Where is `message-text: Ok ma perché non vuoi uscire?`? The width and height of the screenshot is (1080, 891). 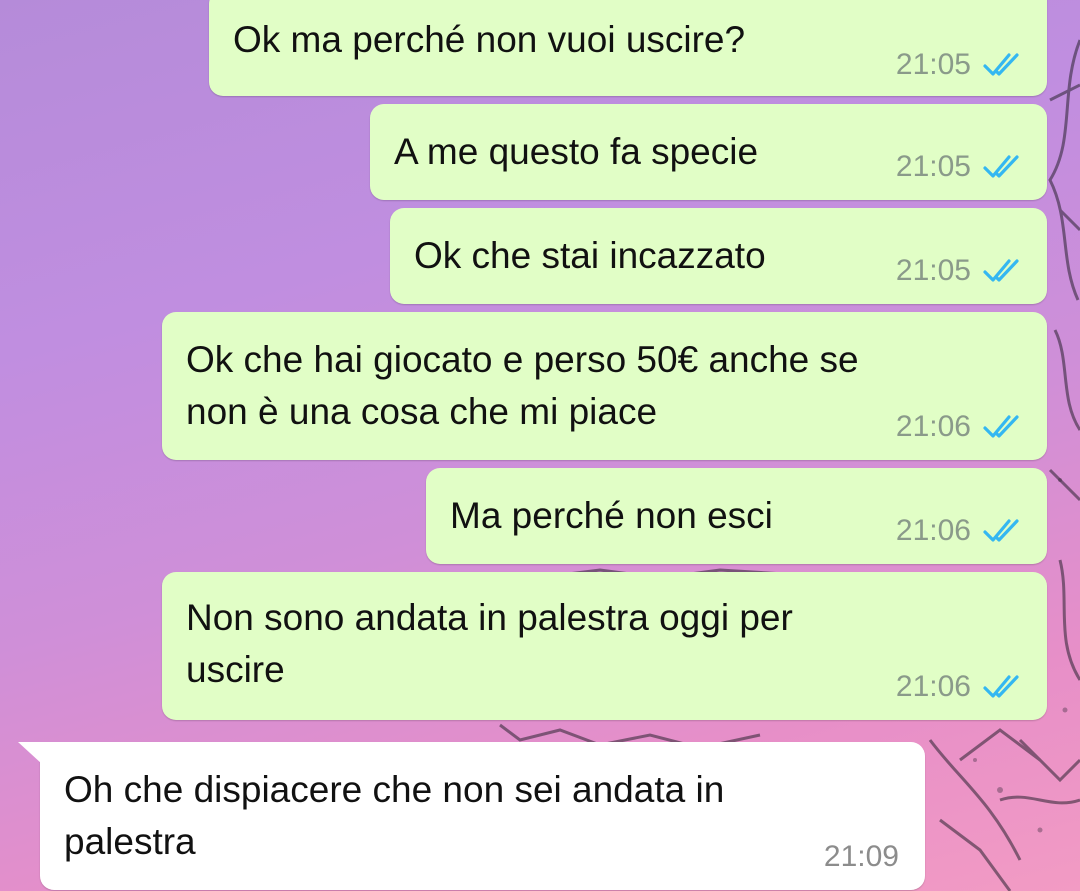 message-text: Ok ma perché non vuoi uscire? is located at coordinates (489, 39).